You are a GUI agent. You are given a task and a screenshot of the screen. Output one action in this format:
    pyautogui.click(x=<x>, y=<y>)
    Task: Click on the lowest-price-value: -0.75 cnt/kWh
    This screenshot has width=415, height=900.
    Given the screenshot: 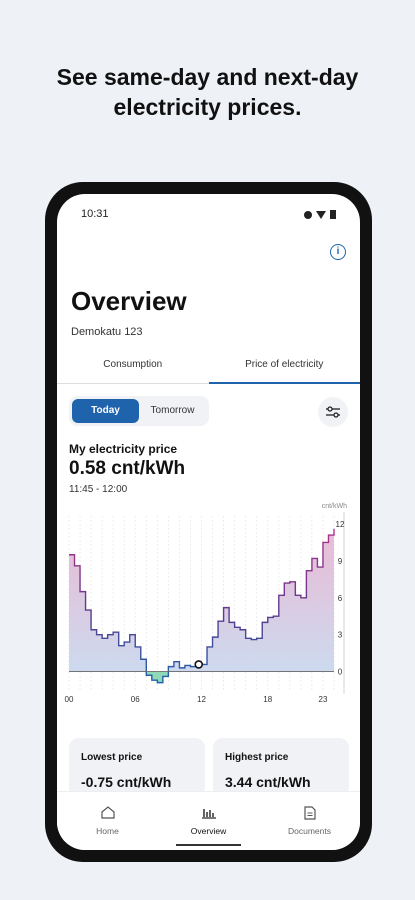 What is the action you would take?
    pyautogui.click(x=126, y=782)
    